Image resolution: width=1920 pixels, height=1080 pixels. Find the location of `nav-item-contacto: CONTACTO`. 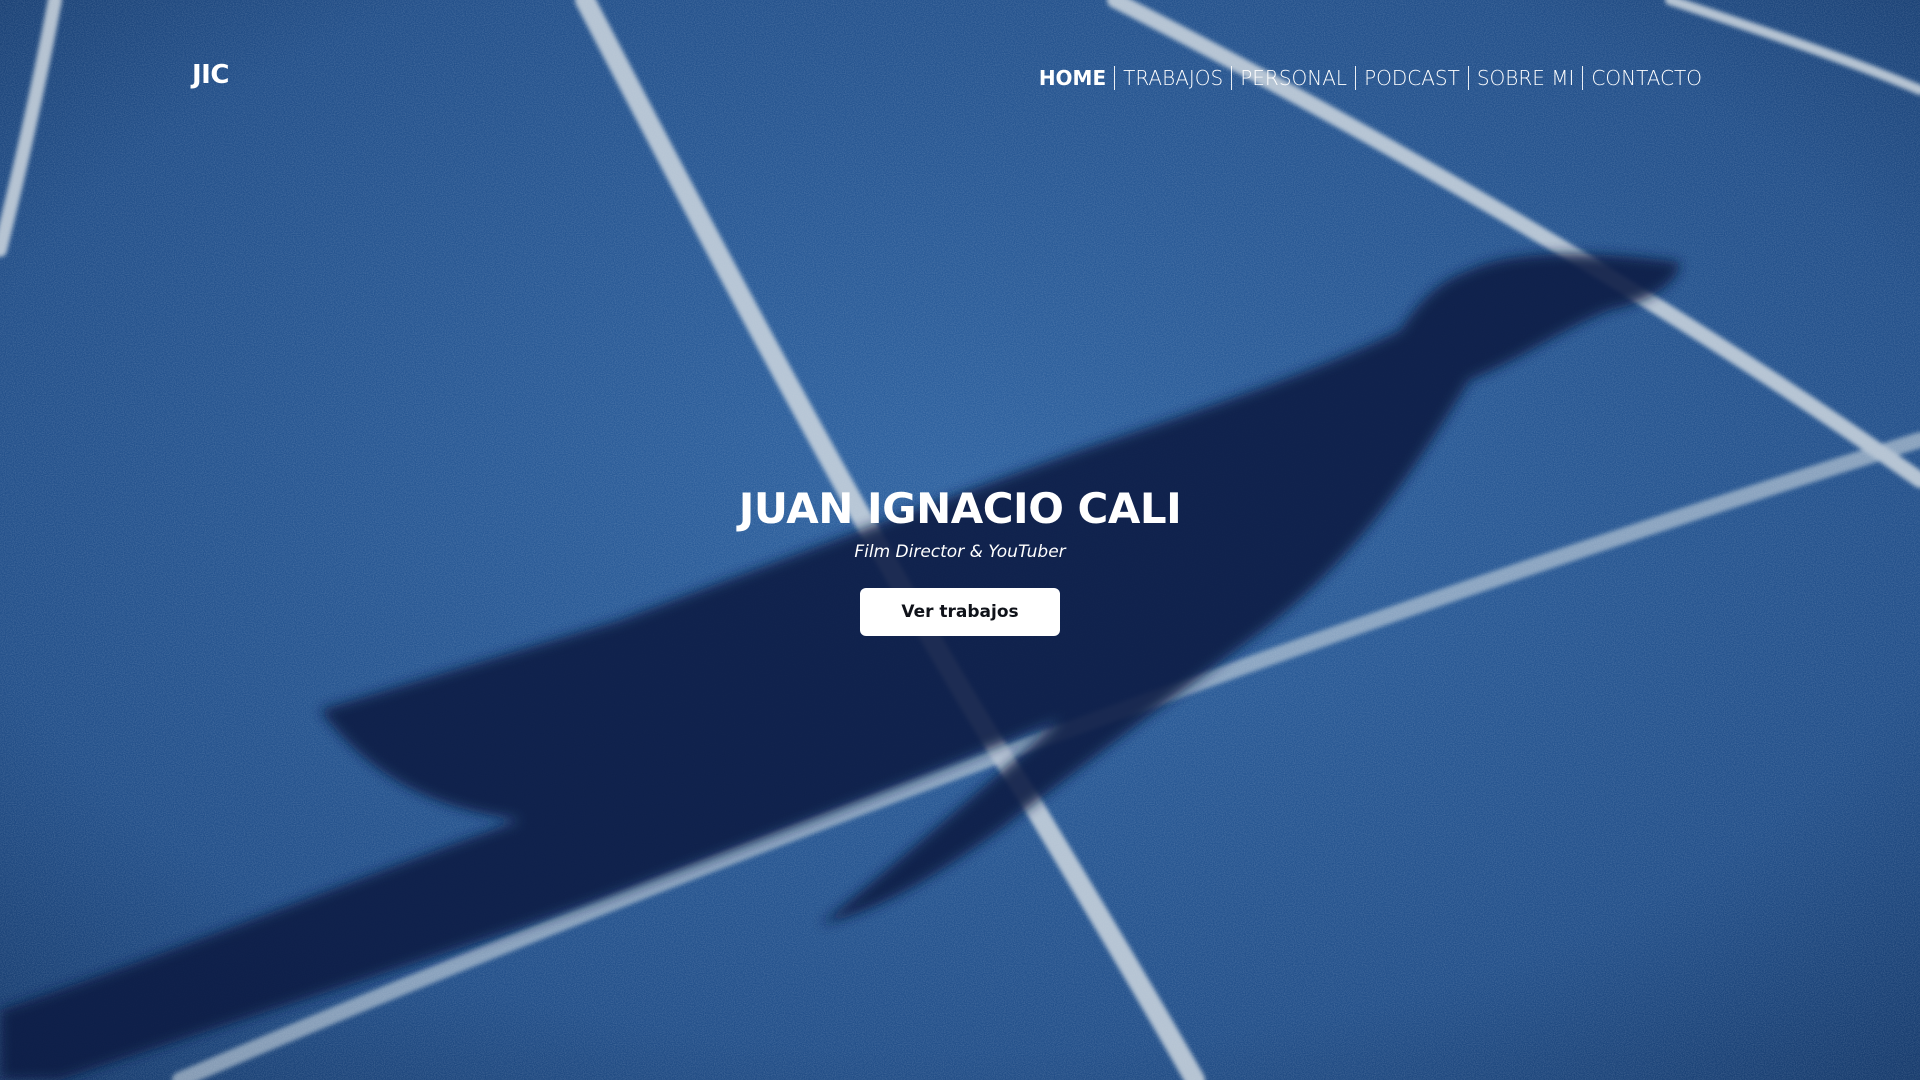

nav-item-contacto: CONTACTO is located at coordinates (1646, 78).